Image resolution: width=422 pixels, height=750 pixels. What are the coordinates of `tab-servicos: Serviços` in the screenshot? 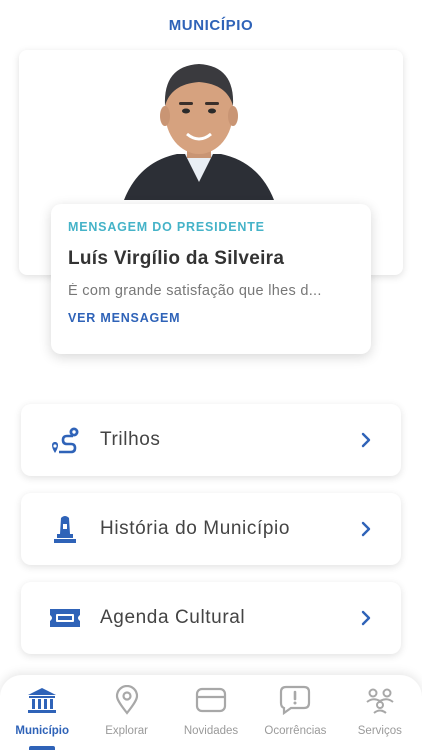 It's located at (380, 712).